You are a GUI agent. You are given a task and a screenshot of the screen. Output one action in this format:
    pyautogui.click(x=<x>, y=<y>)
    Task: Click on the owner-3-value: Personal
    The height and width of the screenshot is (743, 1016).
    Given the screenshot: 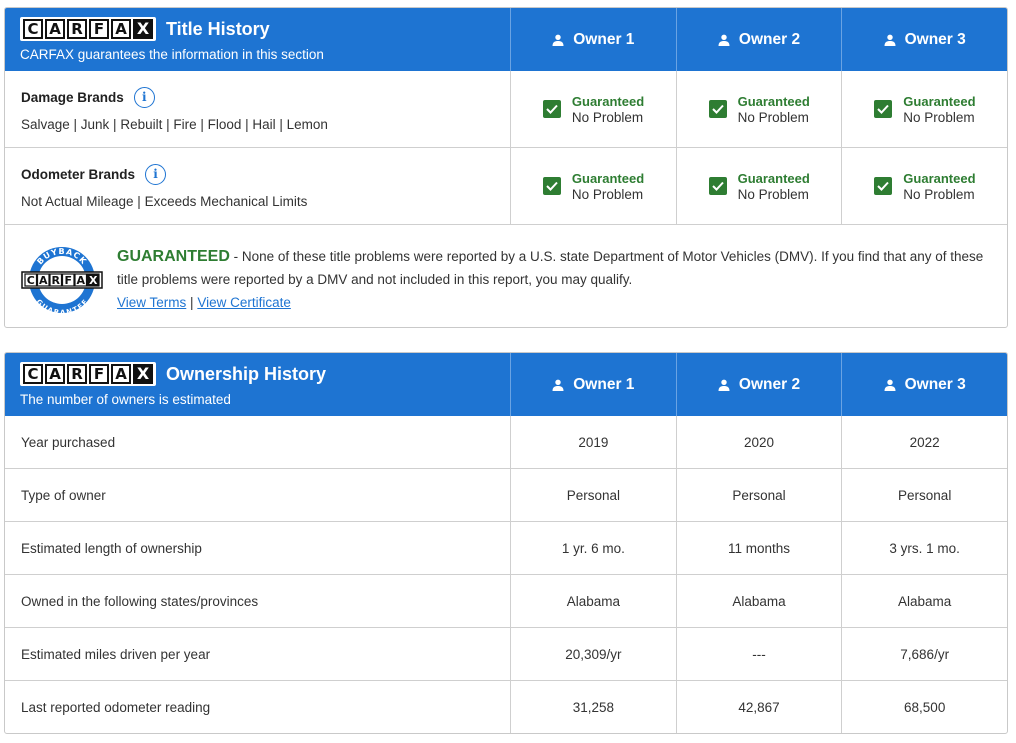 What is the action you would take?
    pyautogui.click(x=924, y=495)
    